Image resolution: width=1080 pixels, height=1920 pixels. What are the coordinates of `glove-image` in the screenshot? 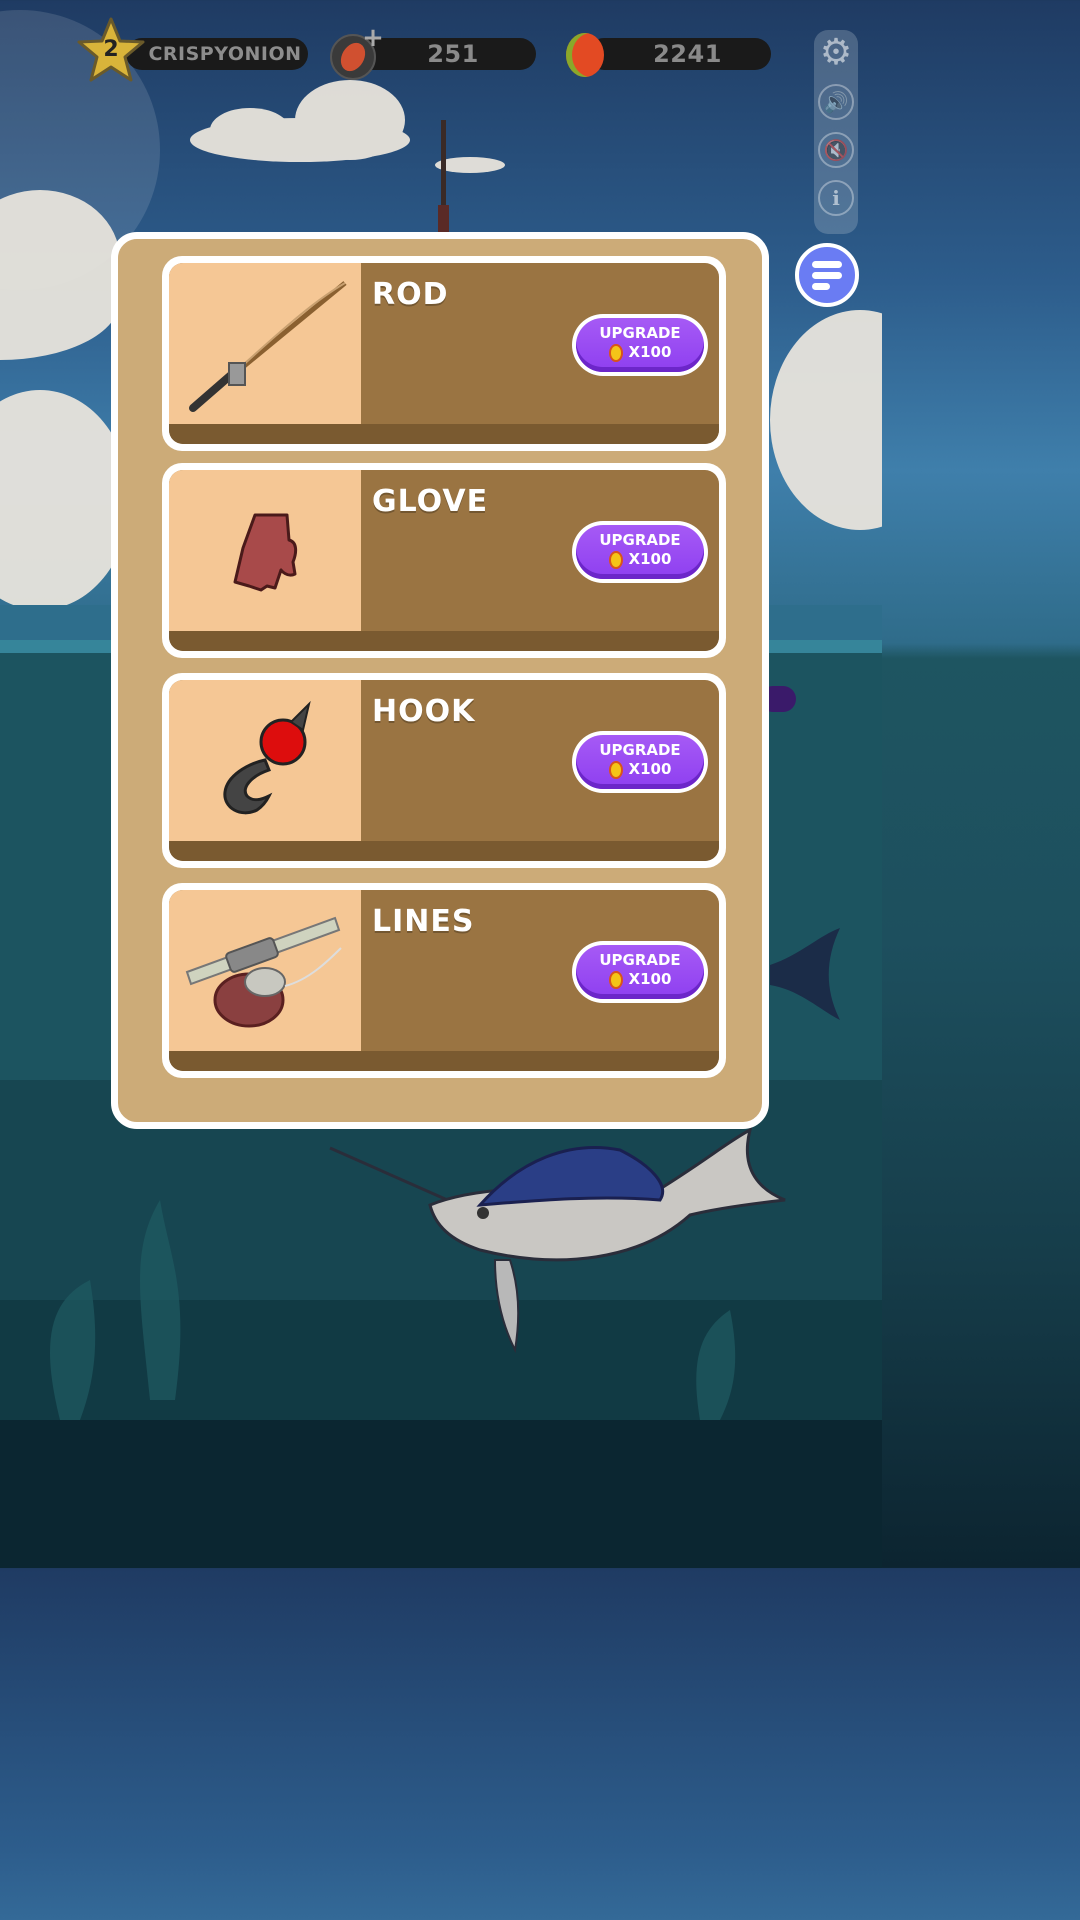 It's located at (265, 550).